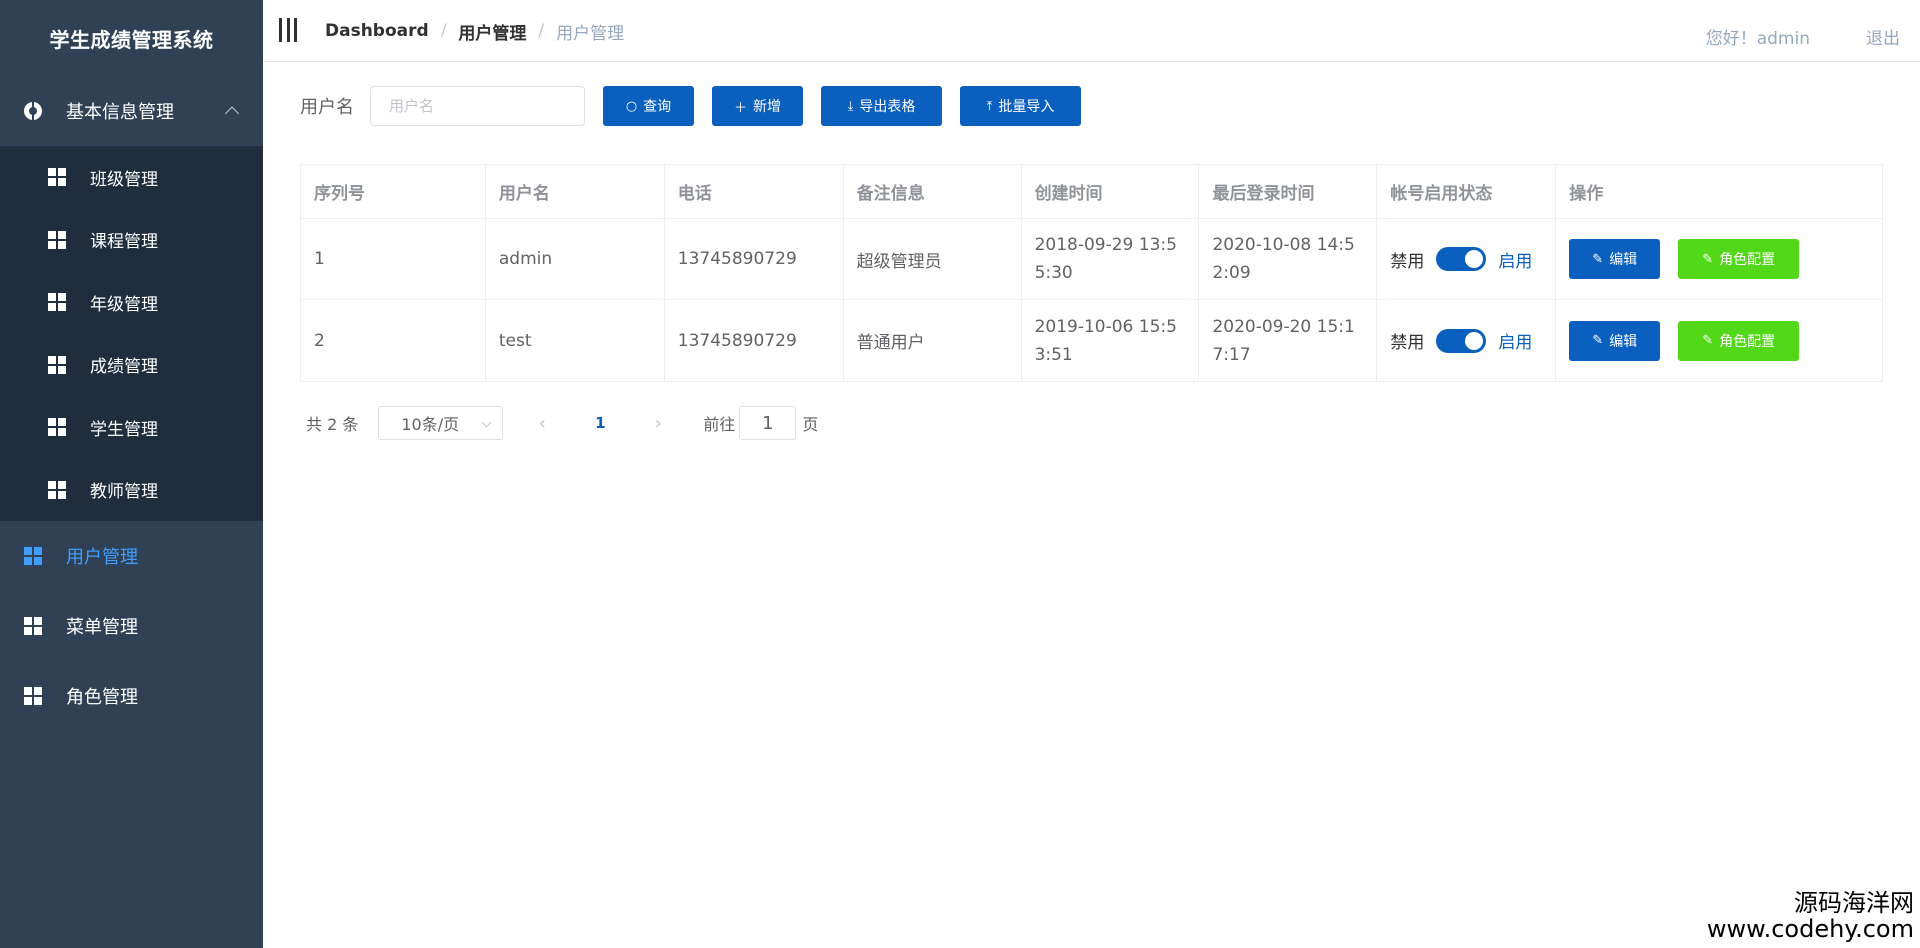  Describe the element at coordinates (1288, 191) in the screenshot. I see `column-header: 最后登录时间` at that location.